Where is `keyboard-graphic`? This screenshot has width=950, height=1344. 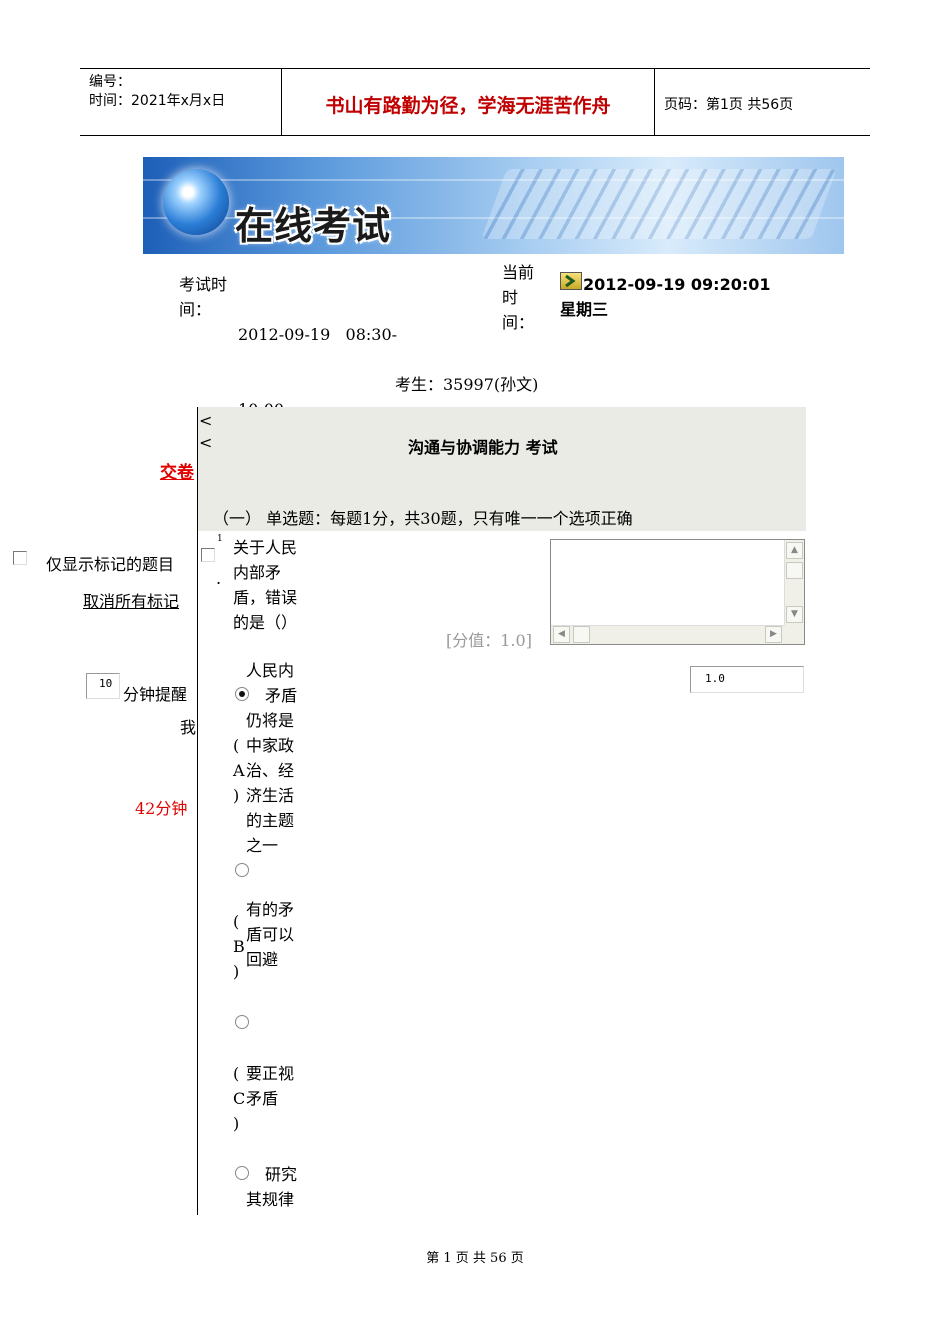
keyboard-graphic is located at coordinates (659, 204).